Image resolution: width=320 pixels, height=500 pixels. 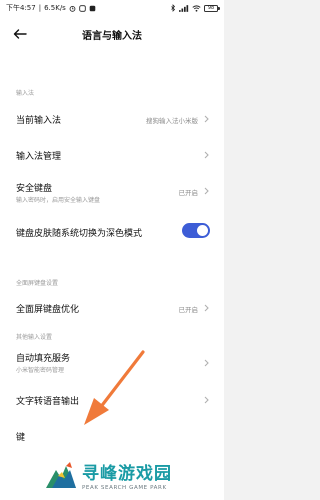 I want to click on status-bar: 下午4:57 | 6.5K/s 98, so click(x=112, y=8).